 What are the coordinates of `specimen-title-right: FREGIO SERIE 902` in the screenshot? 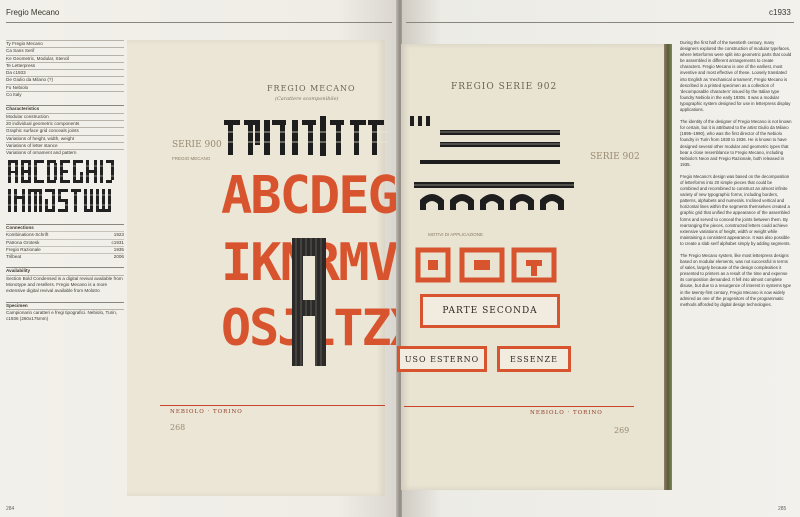 It's located at (504, 87).